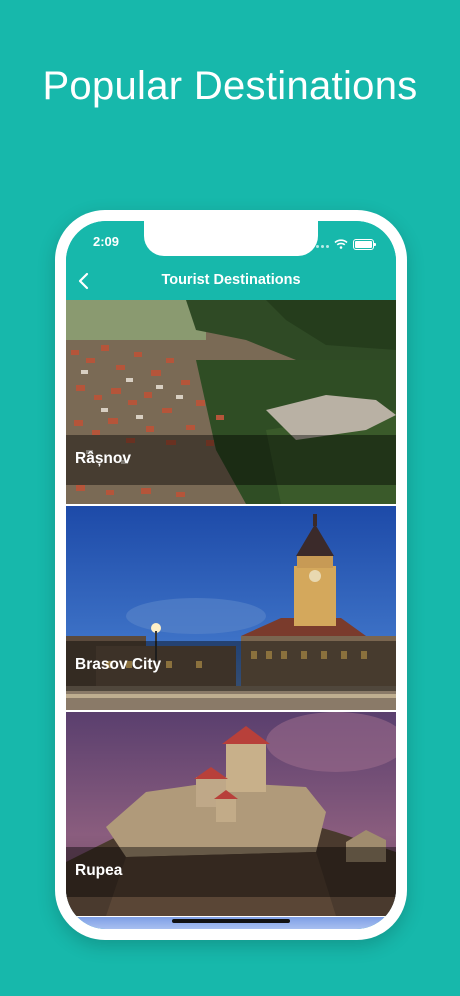 Image resolution: width=460 pixels, height=996 pixels. What do you see at coordinates (106, 241) in the screenshot?
I see `status-time: 2:09` at bounding box center [106, 241].